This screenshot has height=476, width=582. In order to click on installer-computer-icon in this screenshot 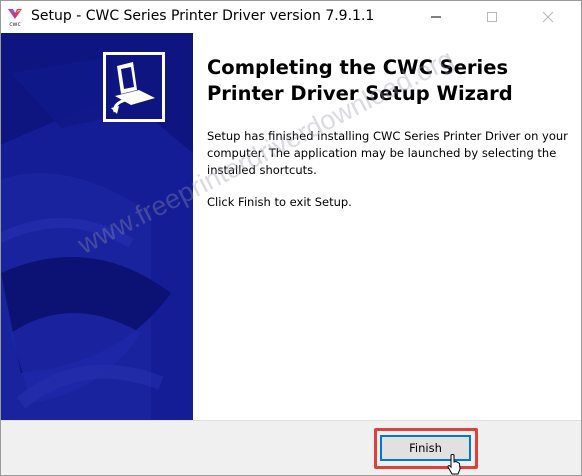, I will do `click(134, 87)`.